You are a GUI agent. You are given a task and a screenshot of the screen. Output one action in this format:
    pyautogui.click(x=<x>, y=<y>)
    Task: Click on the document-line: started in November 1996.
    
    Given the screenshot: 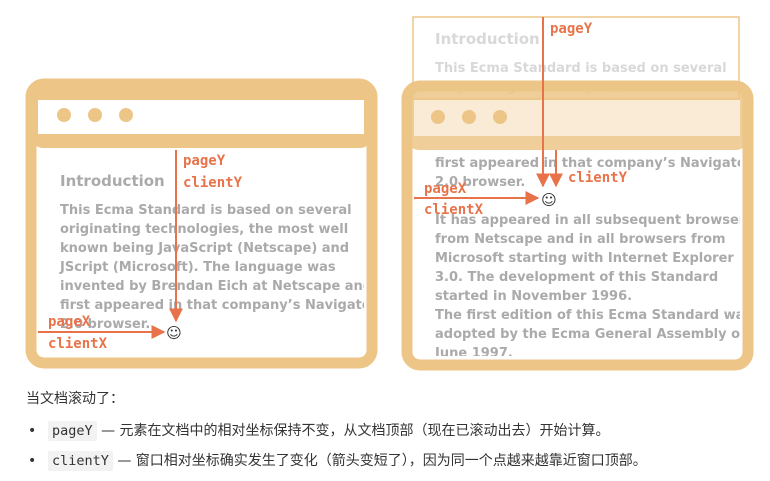 What is the action you would take?
    pyautogui.click(x=533, y=296)
    